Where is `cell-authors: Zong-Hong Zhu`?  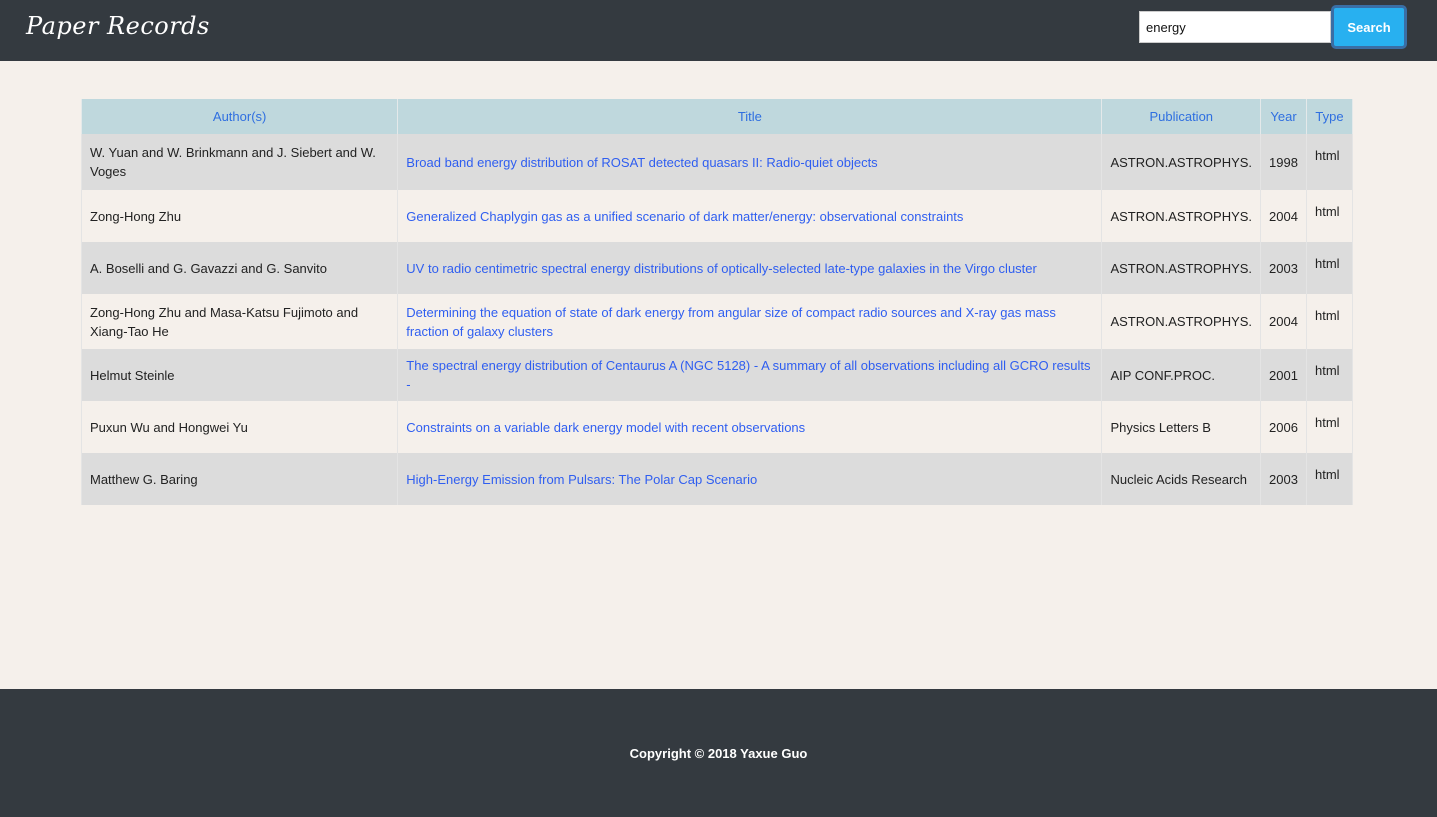 cell-authors: Zong-Hong Zhu is located at coordinates (239, 216).